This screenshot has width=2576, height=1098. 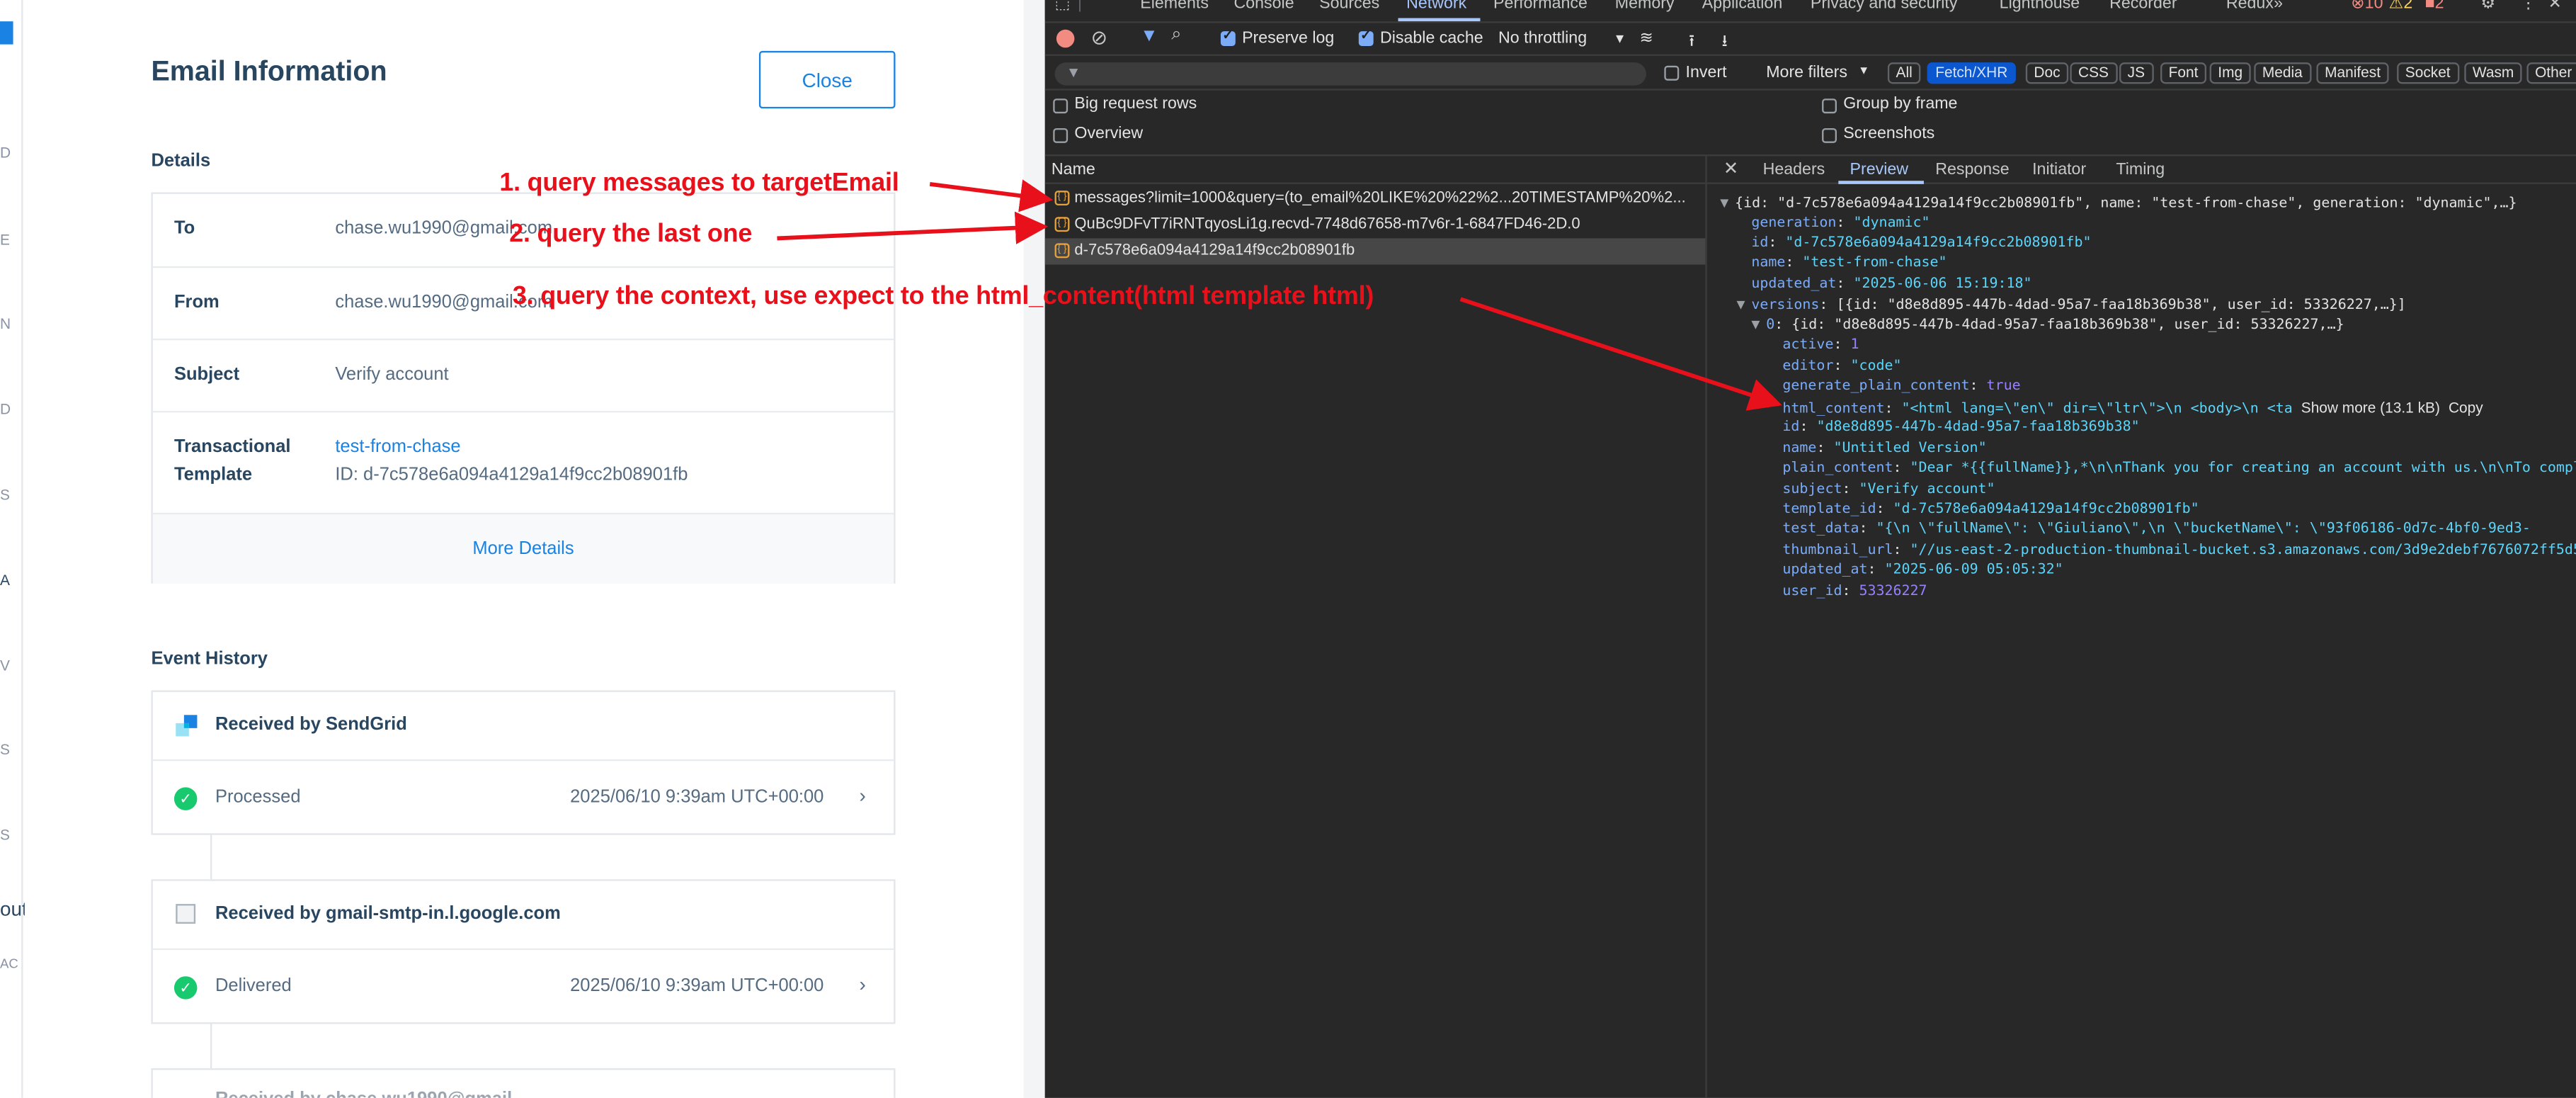 I want to click on clear-icon: ⊘, so click(x=1099, y=37).